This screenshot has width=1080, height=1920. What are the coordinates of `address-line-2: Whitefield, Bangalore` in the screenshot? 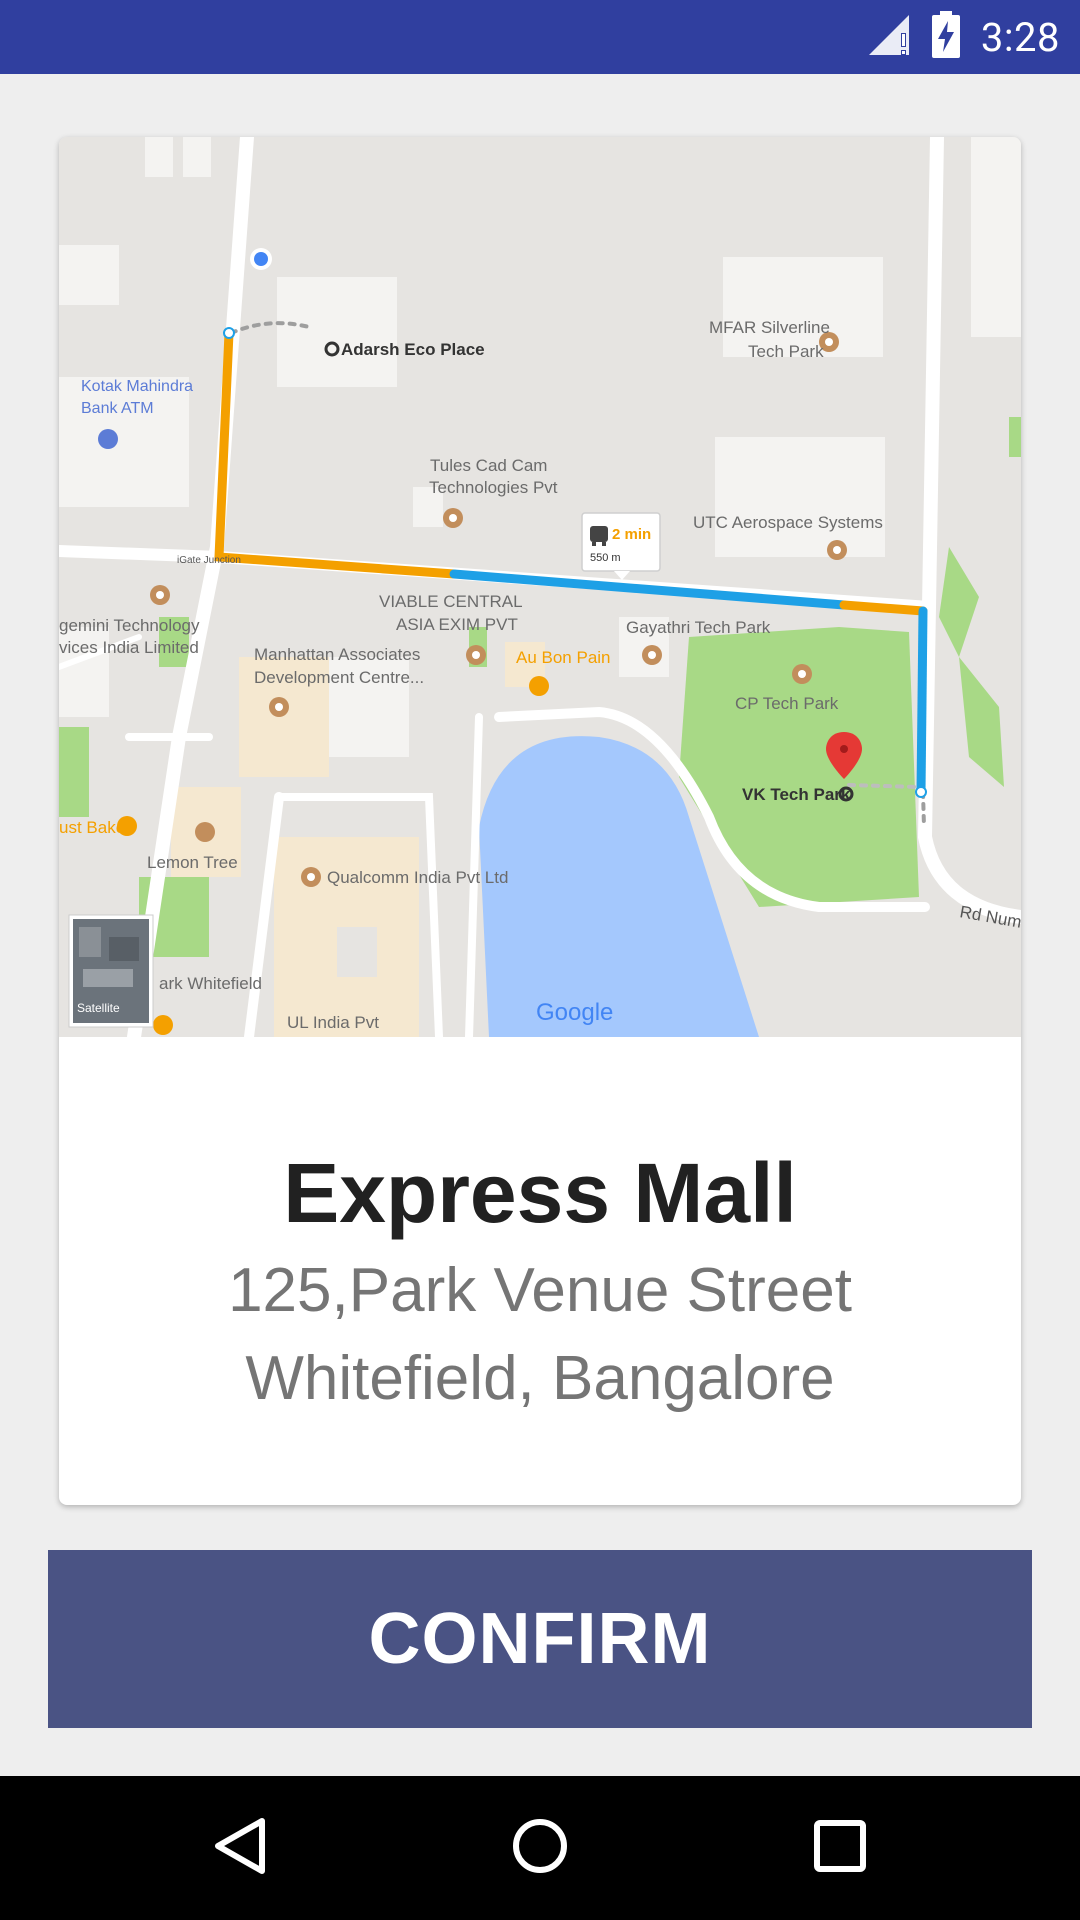 It's located at (540, 1378).